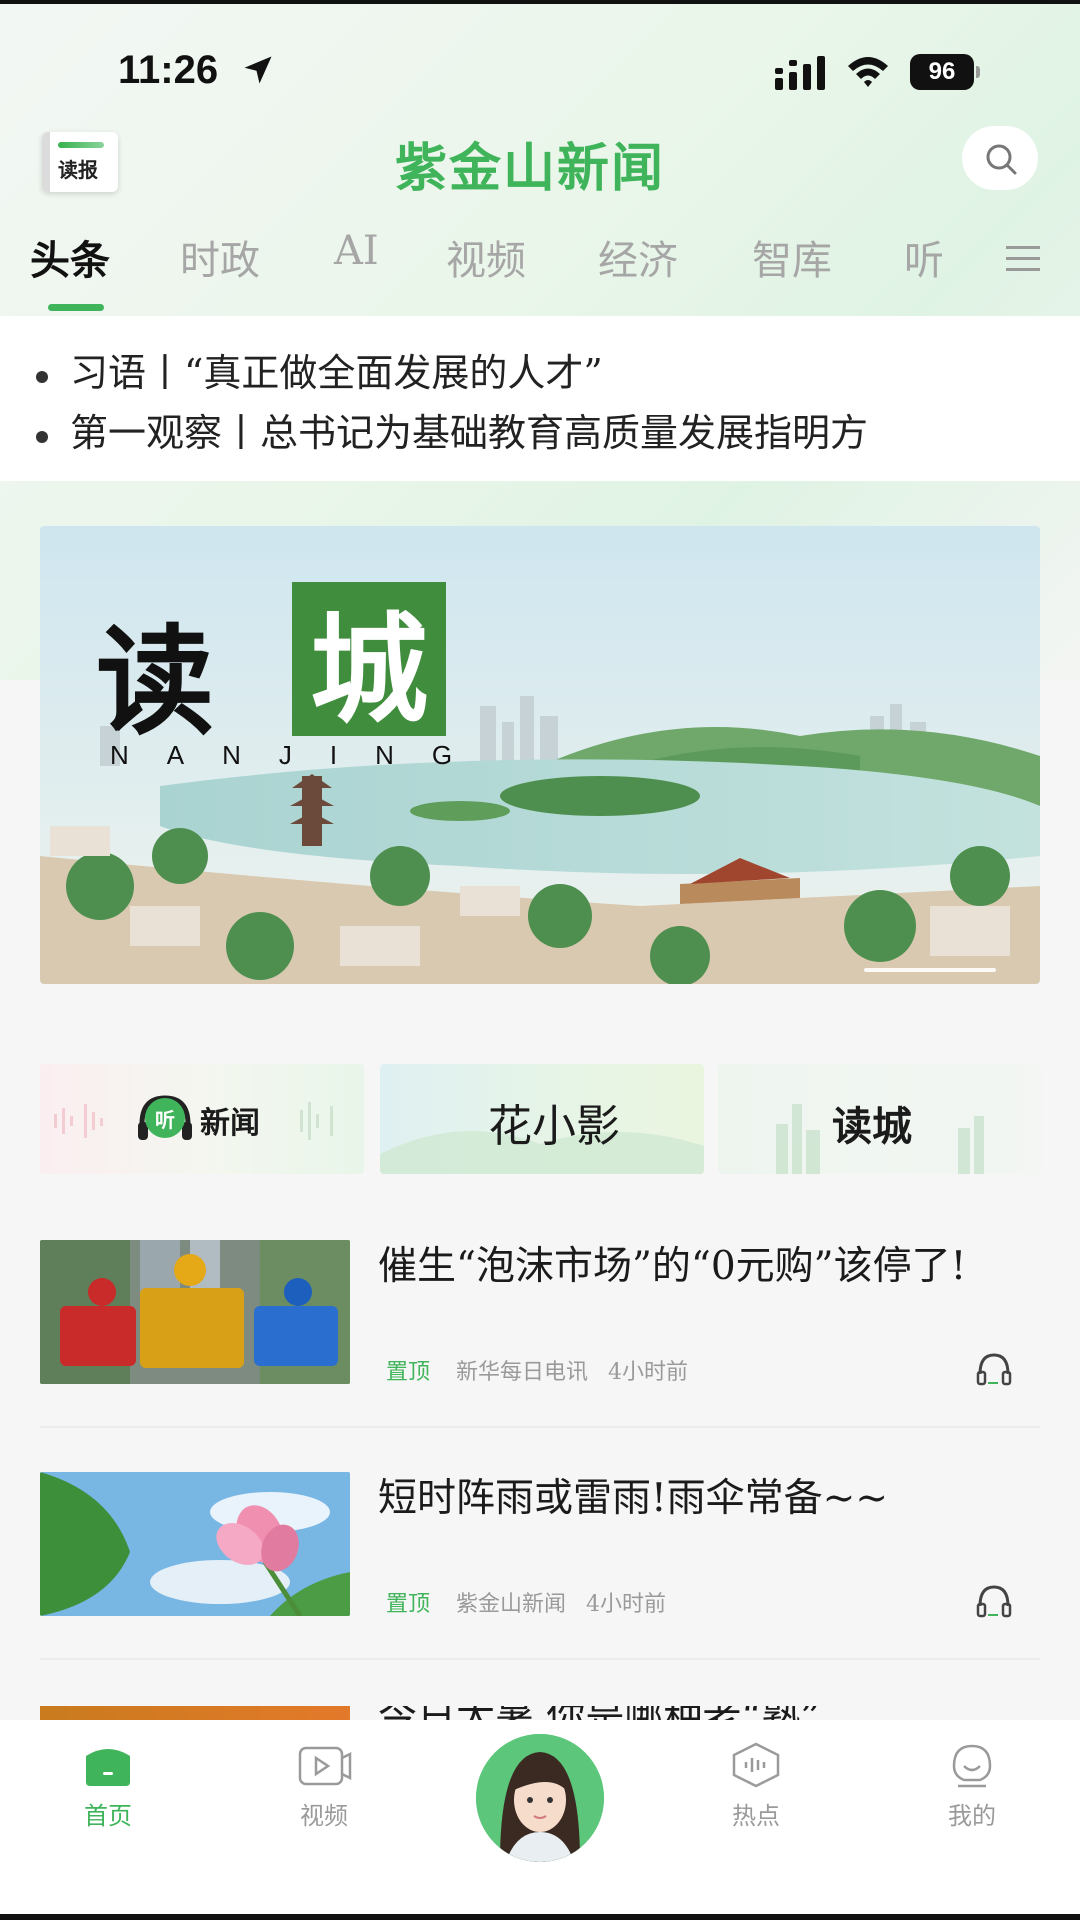 This screenshot has width=1080, height=1920. Describe the element at coordinates (108, 1816) in the screenshot. I see `tabbar-label: 首页` at that location.